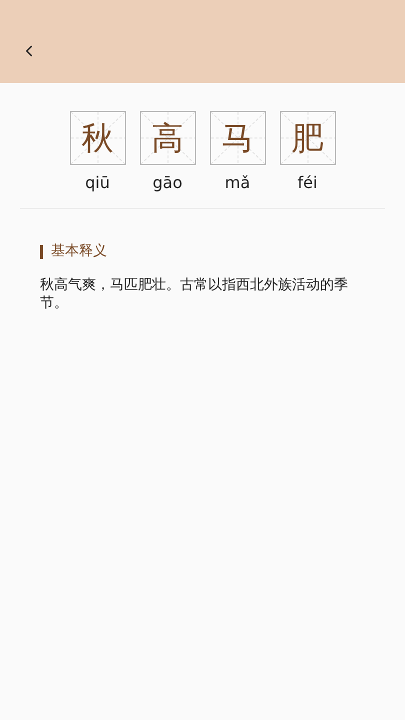 The width and height of the screenshot is (405, 720). Describe the element at coordinates (308, 183) in the screenshot. I see `pinyin-label: féi` at that location.